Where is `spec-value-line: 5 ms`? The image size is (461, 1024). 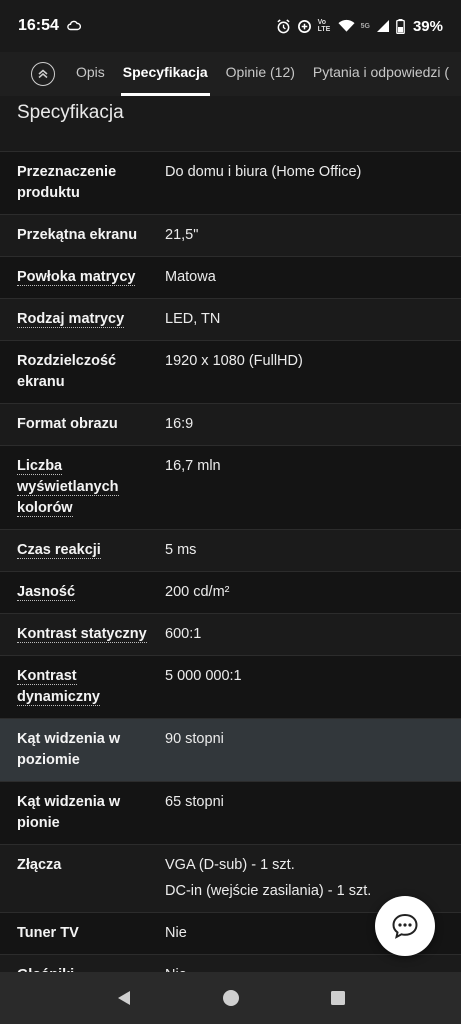
spec-value-line: 5 ms is located at coordinates (181, 550).